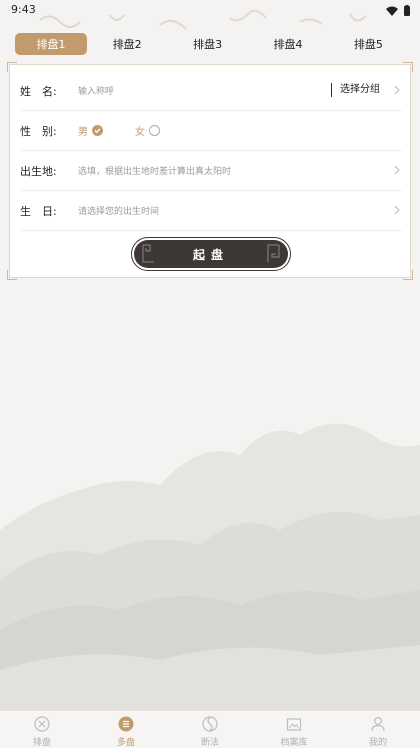  What do you see at coordinates (377, 743) in the screenshot?
I see `nav-label-profile: 我的` at bounding box center [377, 743].